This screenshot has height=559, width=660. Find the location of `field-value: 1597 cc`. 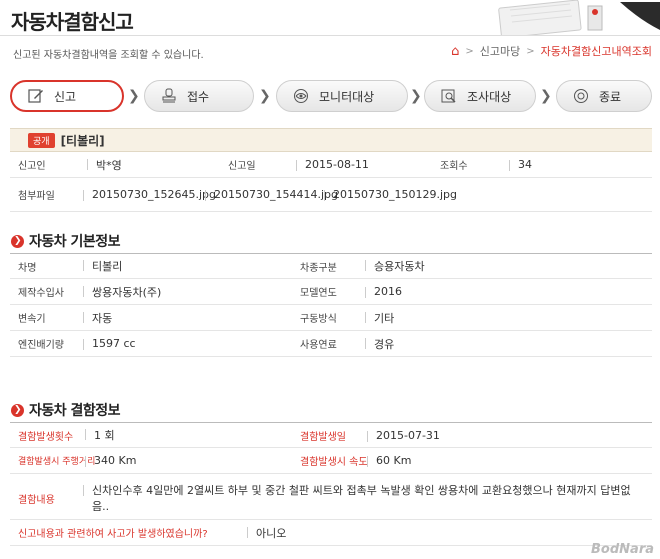

field-value: 1597 cc is located at coordinates (109, 343).